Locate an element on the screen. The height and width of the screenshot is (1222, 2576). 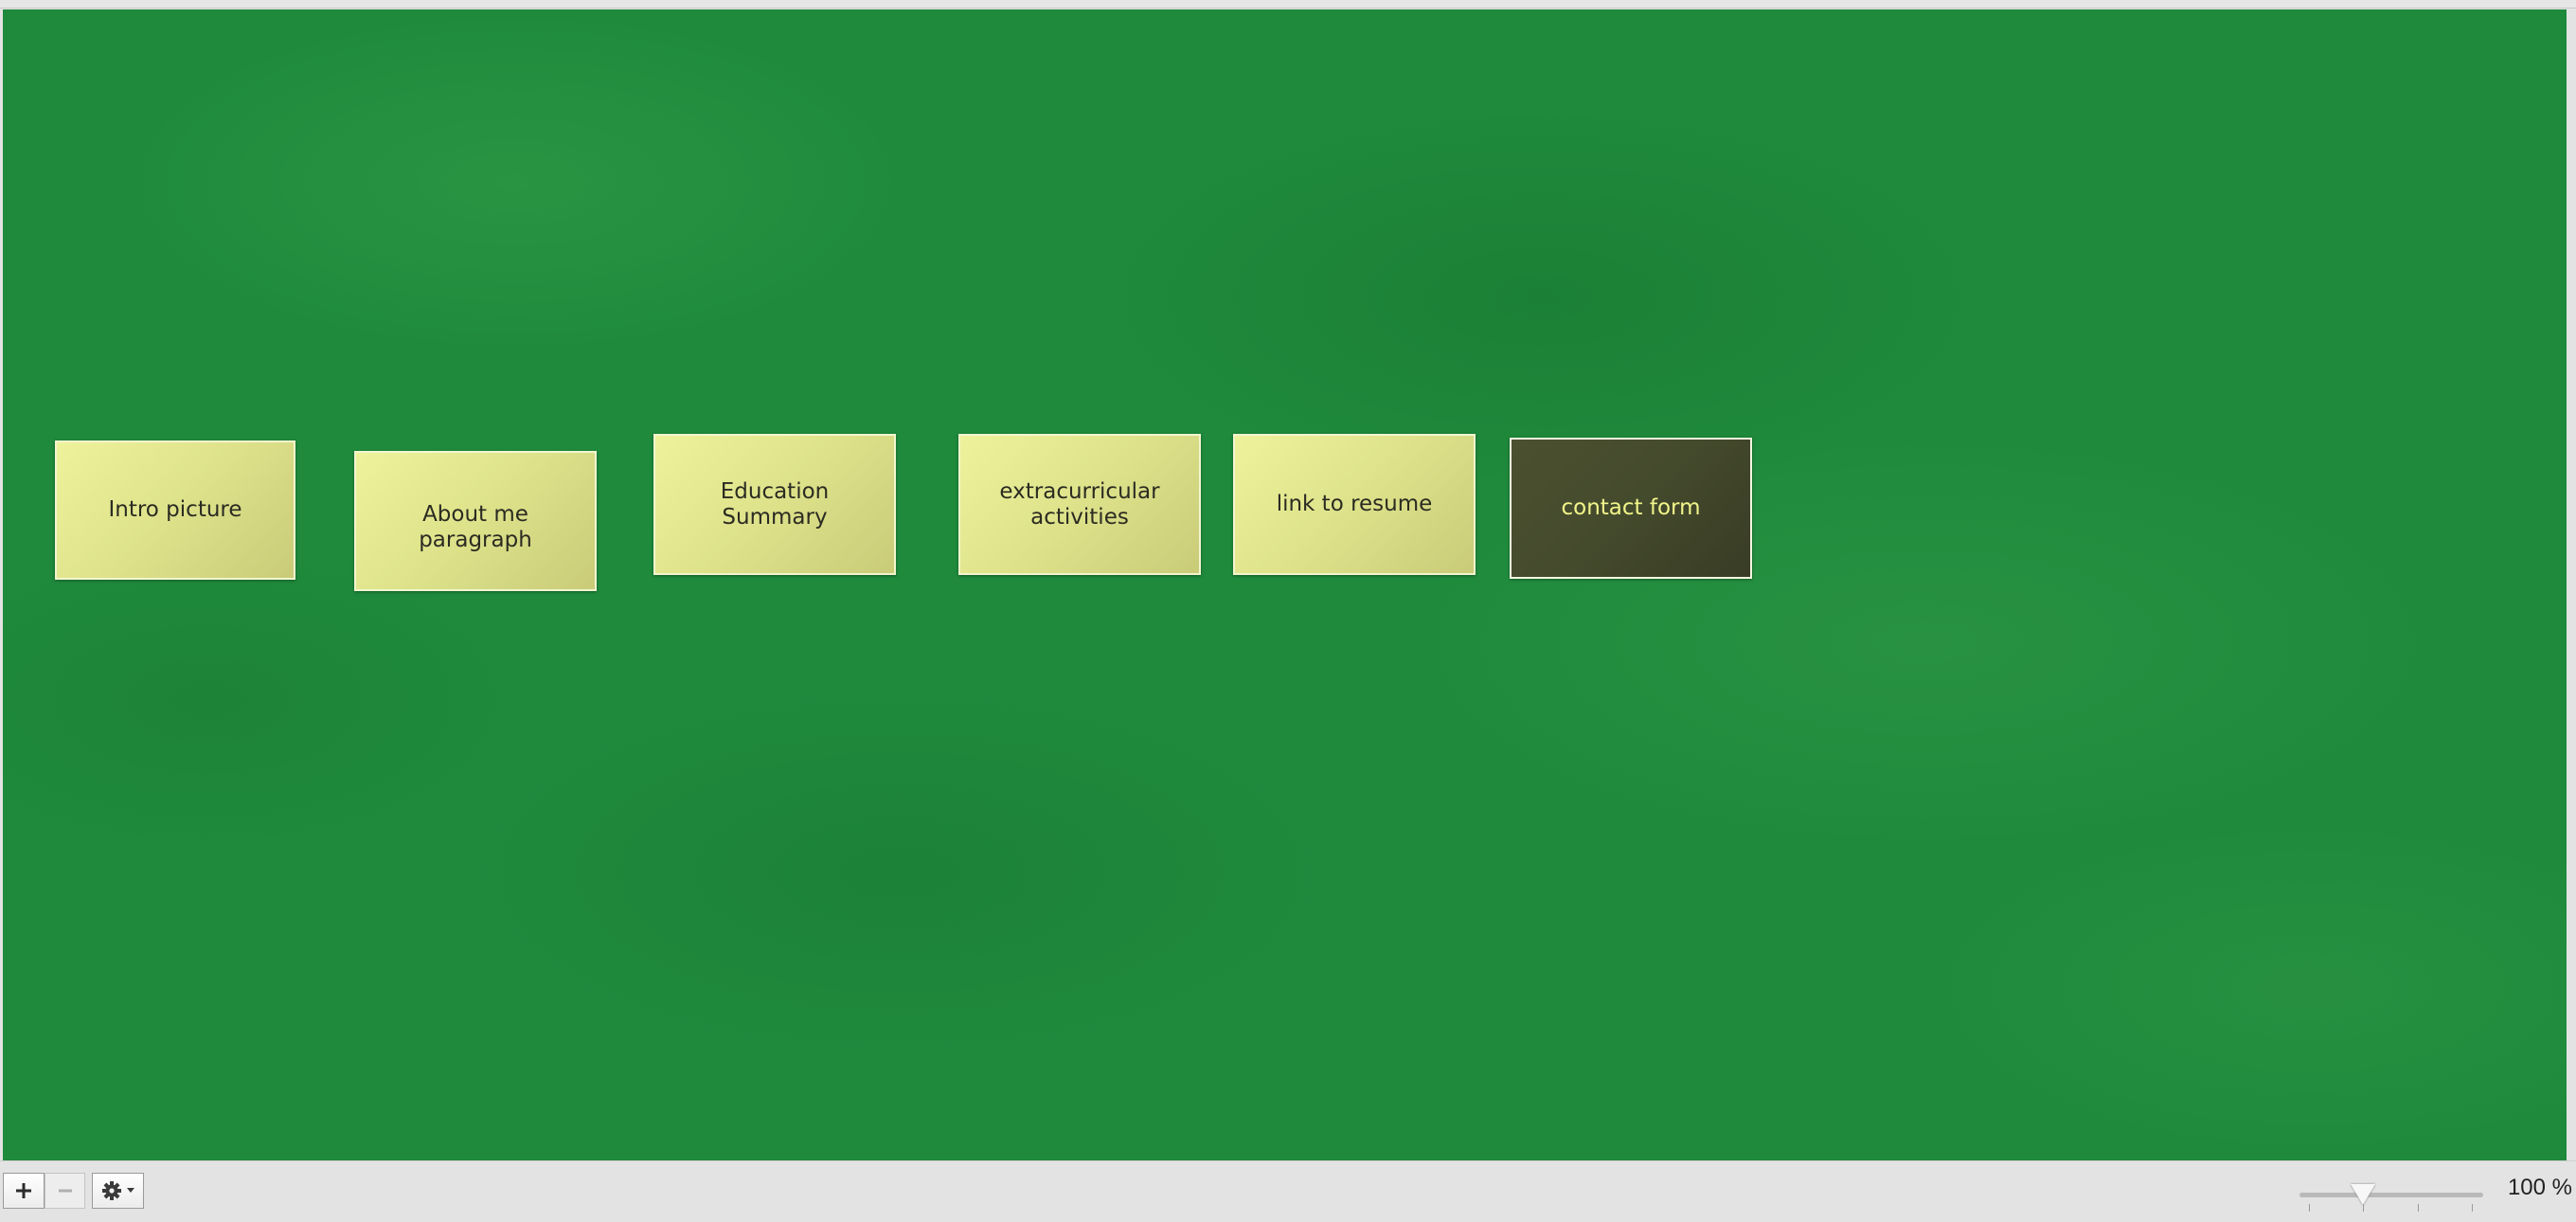
note-link-to-resume: link to resume is located at coordinates (1354, 504).